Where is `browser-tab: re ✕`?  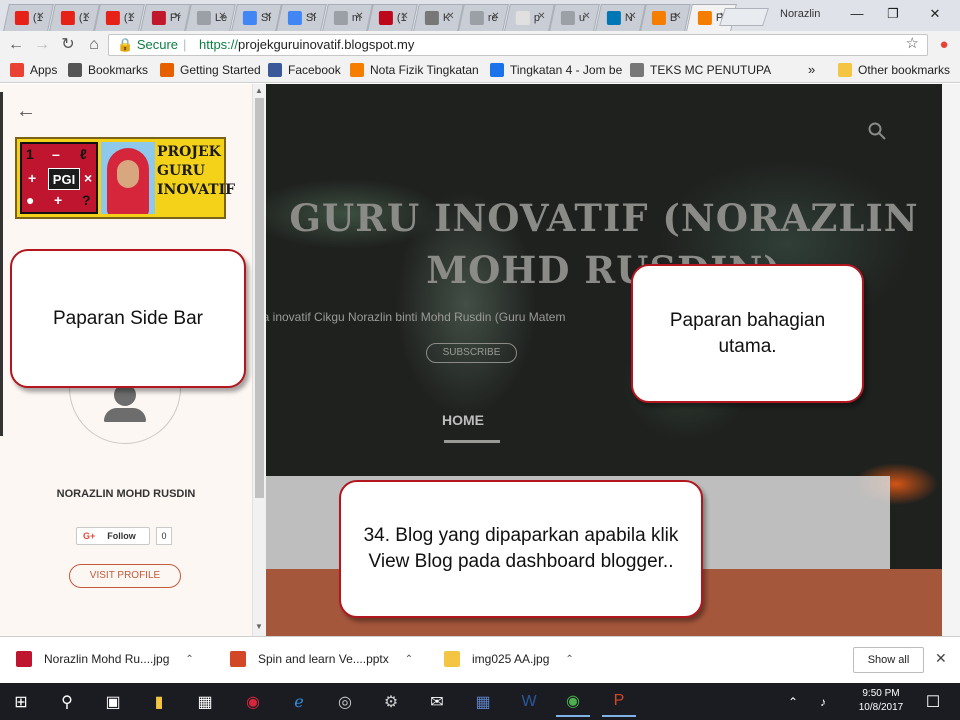 browser-tab: re ✕ is located at coordinates (483, 17).